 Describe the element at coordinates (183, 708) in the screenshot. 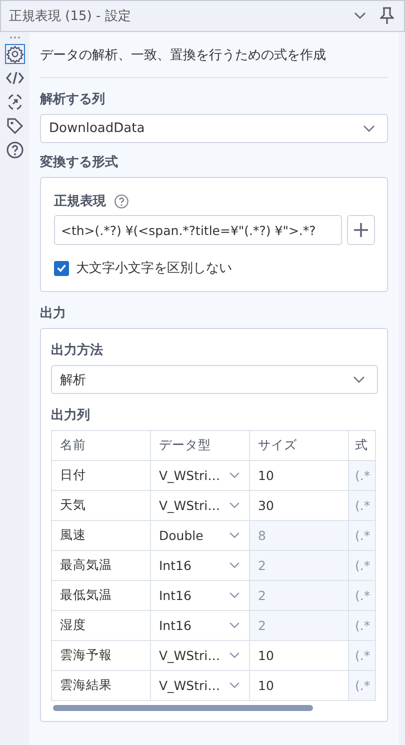

I see `scrollbar-thumb` at that location.